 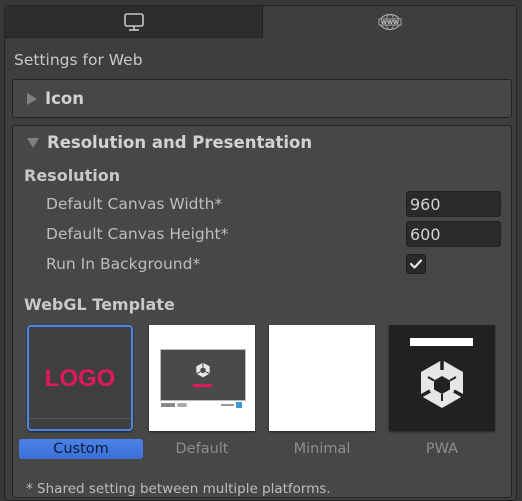 I want to click on tab-web: WWW, so click(x=389, y=22).